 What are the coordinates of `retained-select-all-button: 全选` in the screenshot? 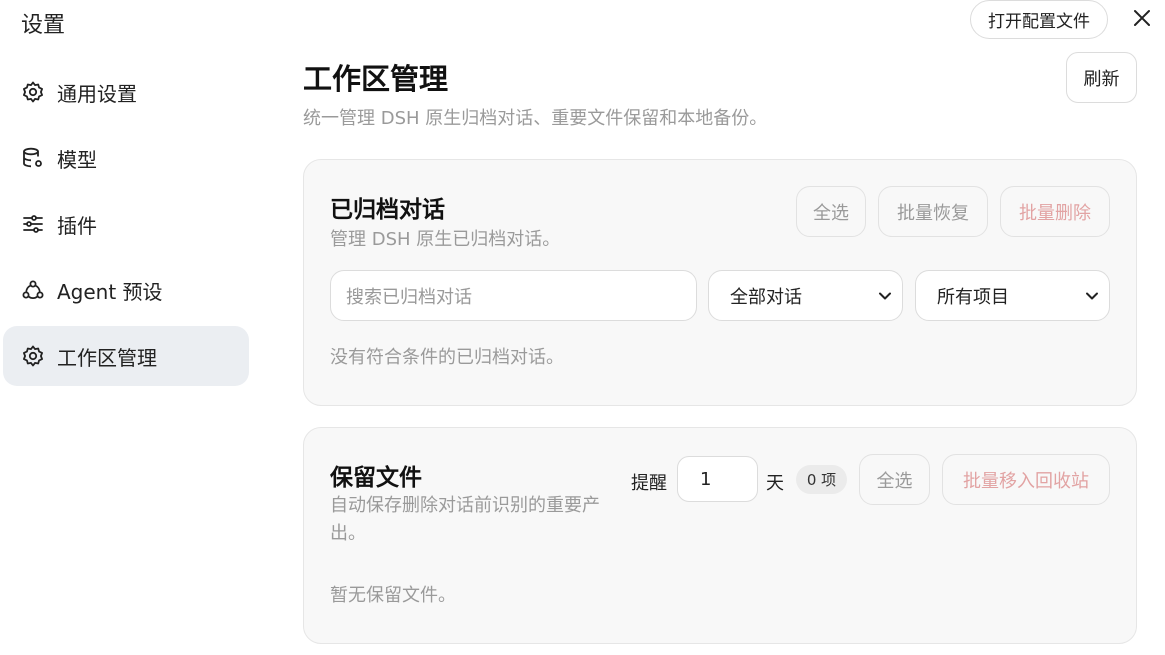 It's located at (894, 479).